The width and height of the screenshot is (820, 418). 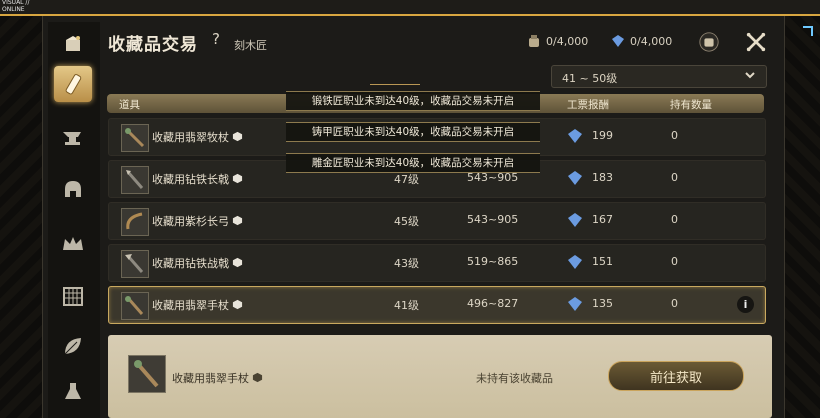 I want to click on woodworking-icon, so click(x=73, y=84).